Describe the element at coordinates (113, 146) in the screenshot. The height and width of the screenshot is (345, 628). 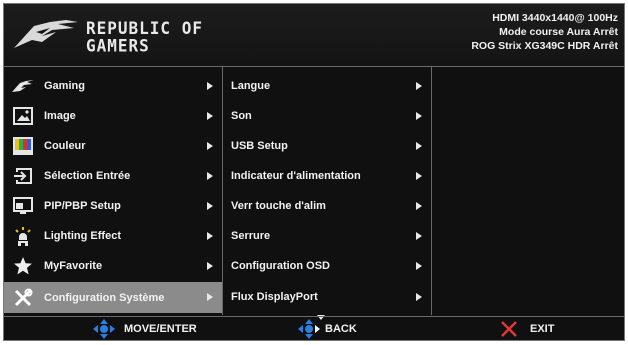
I see `menu-item-couleur: Couleur` at that location.